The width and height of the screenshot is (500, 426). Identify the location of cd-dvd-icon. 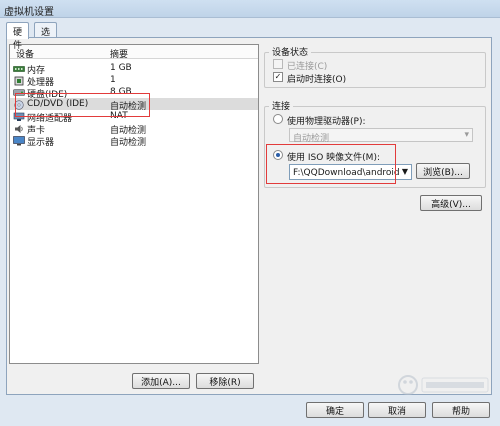
(19, 104).